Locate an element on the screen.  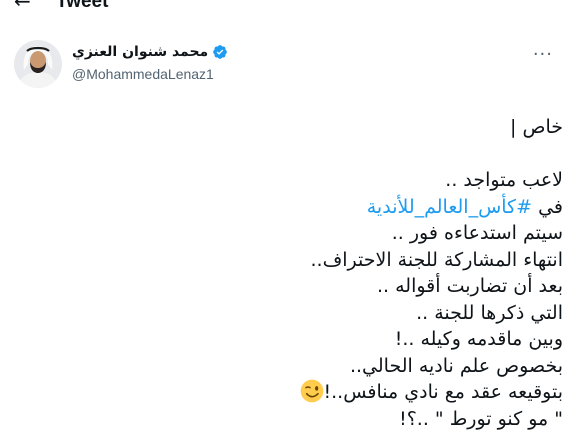
tweet-line: لاعب متواجد .. is located at coordinates (504, 180).